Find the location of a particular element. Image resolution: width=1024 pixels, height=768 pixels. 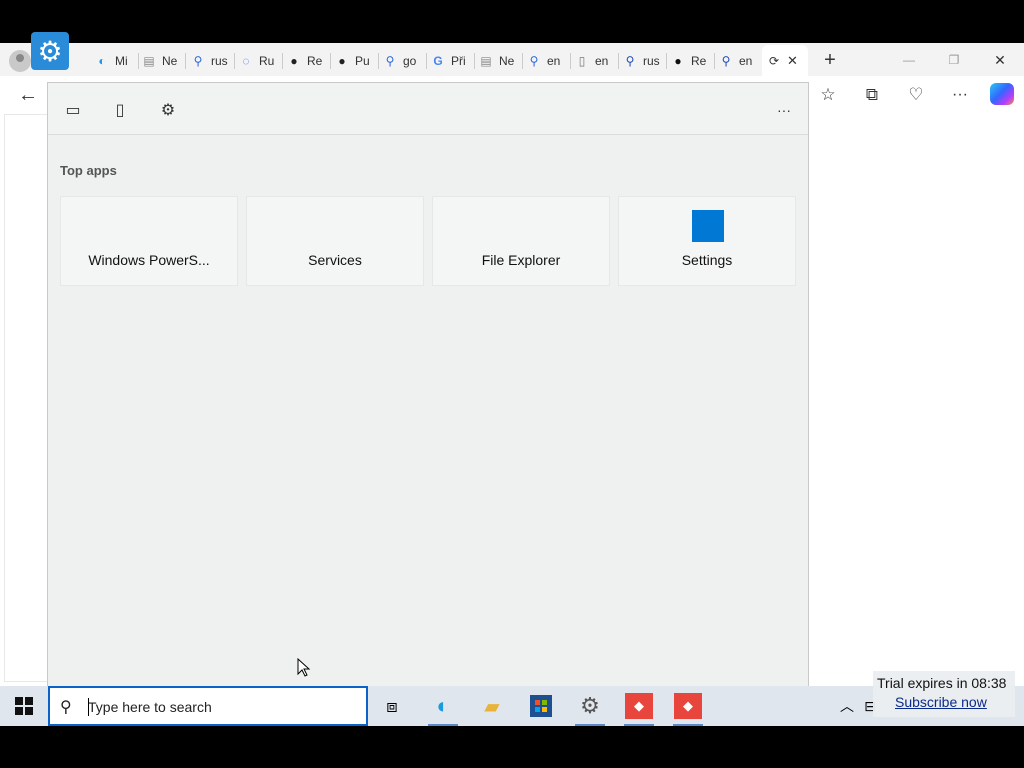

tab-4: ● Re is located at coordinates (308, 61).